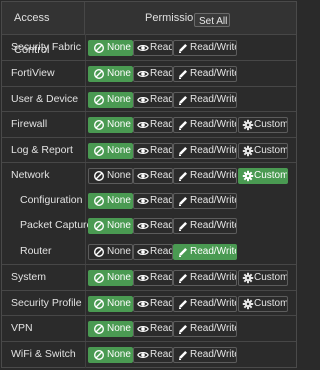 The height and width of the screenshot is (370, 320). Describe the element at coordinates (30, 175) in the screenshot. I see `permission-row-label: Network` at that location.